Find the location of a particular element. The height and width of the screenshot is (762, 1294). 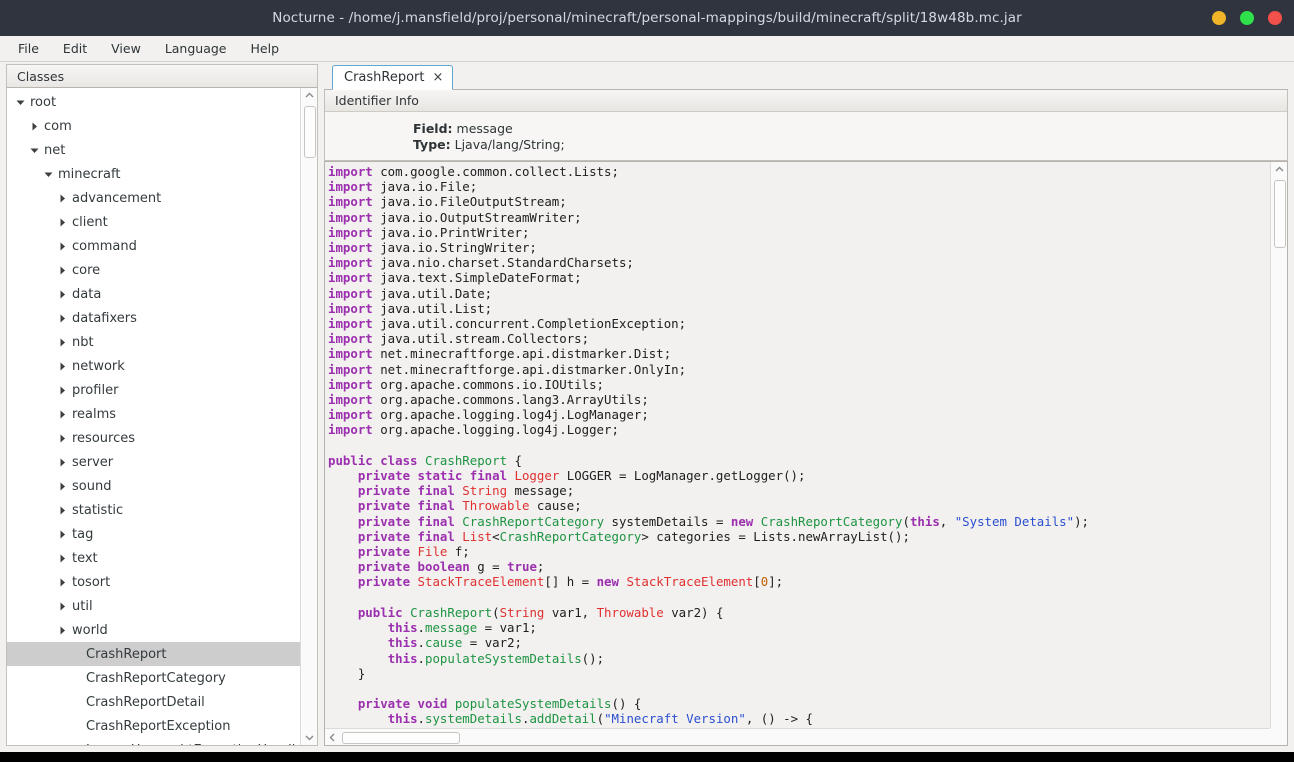

code-vertical-scrollbar is located at coordinates (1278, 445).